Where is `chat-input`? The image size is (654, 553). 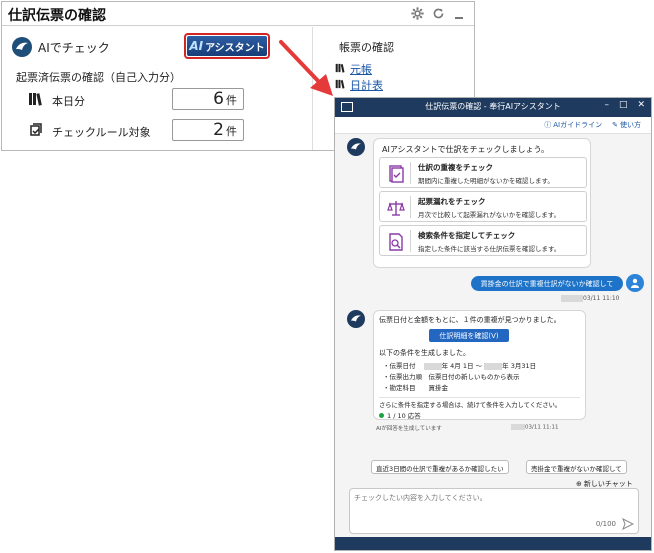
chat-input is located at coordinates (489, 502).